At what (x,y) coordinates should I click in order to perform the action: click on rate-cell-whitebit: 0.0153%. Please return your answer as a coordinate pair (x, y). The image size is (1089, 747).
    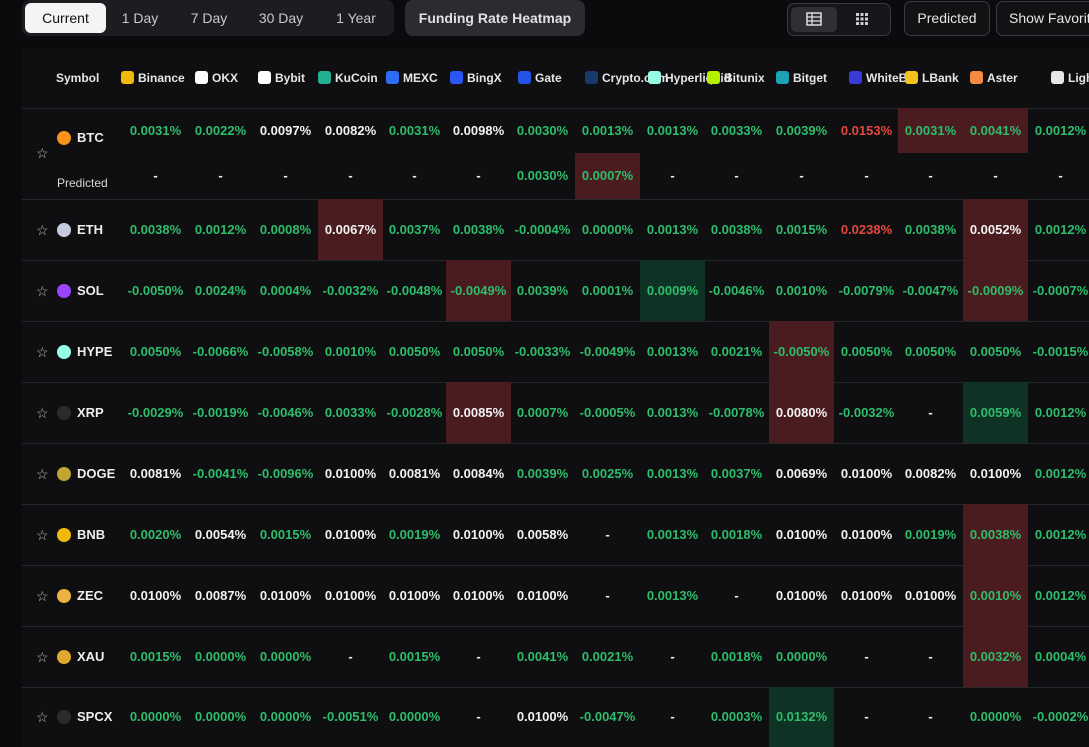
    Looking at the image, I should click on (866, 130).